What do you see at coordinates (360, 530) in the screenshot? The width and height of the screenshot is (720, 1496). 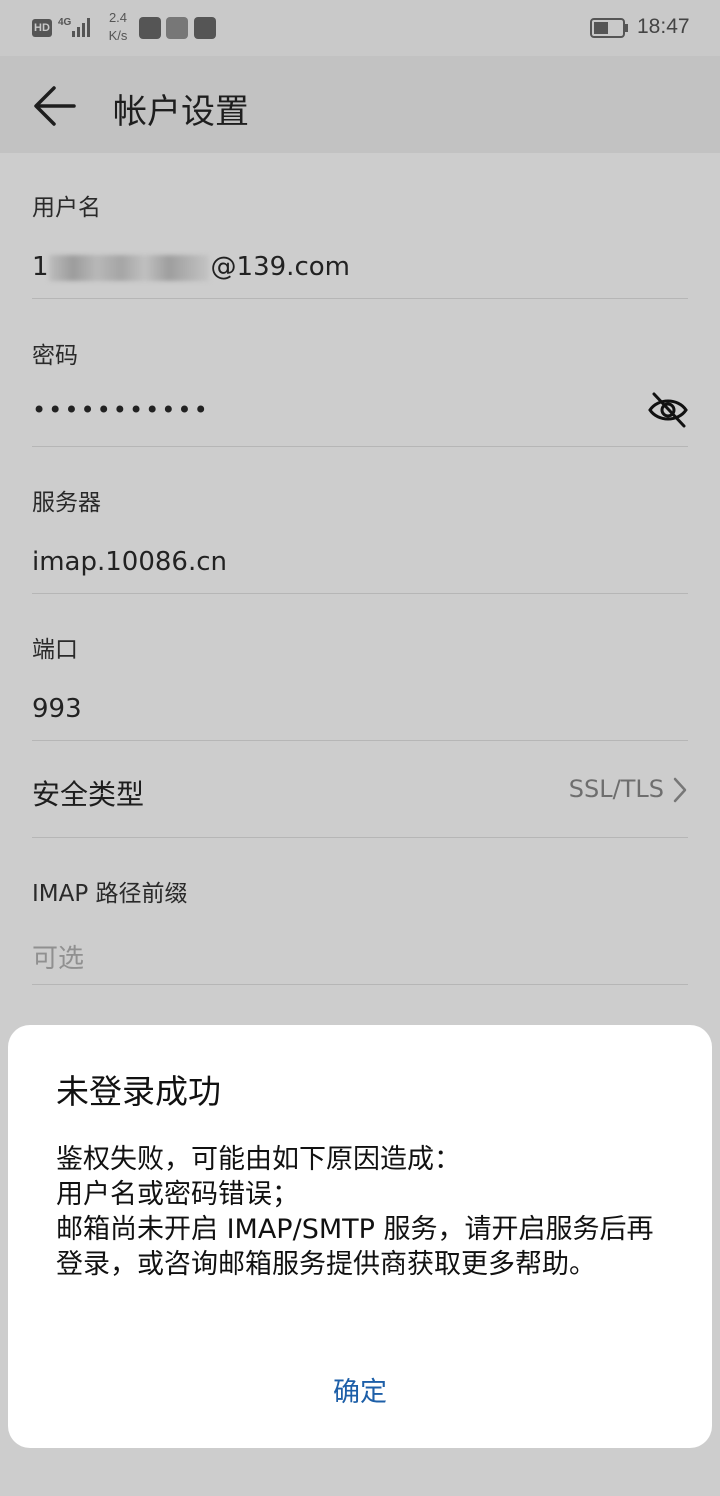 I see `server-field: 服务器 imap.10086.cn` at bounding box center [360, 530].